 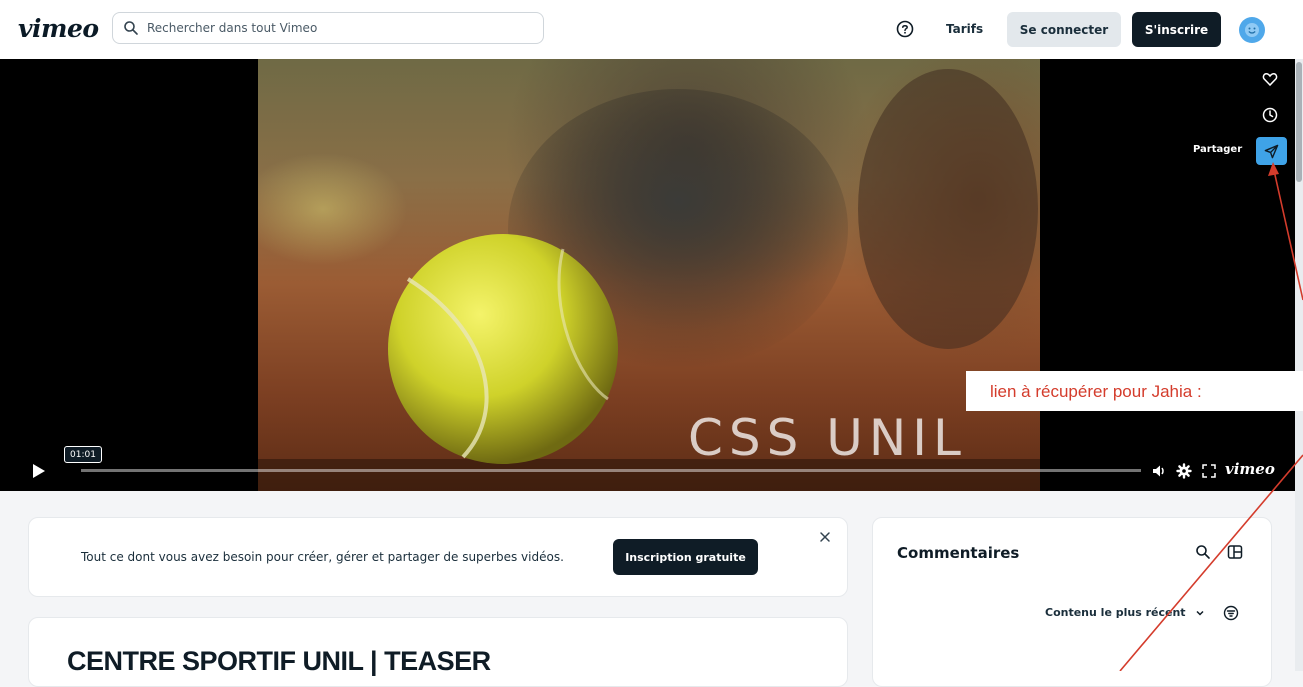 I want to click on play-icon, so click(x=38, y=471).